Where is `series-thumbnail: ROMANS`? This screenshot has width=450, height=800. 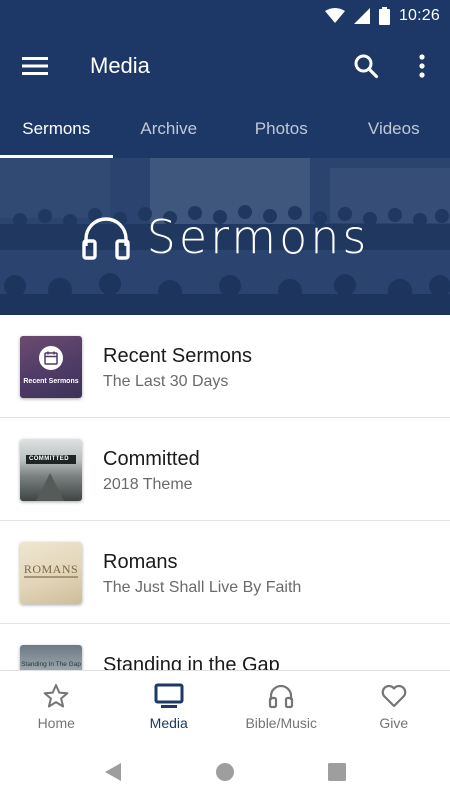
series-thumbnail: ROMANS is located at coordinates (51, 573).